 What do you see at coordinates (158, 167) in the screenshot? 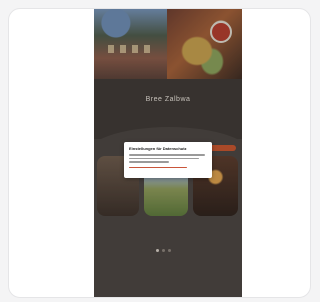
I see `modal-settings-link` at bounding box center [158, 167].